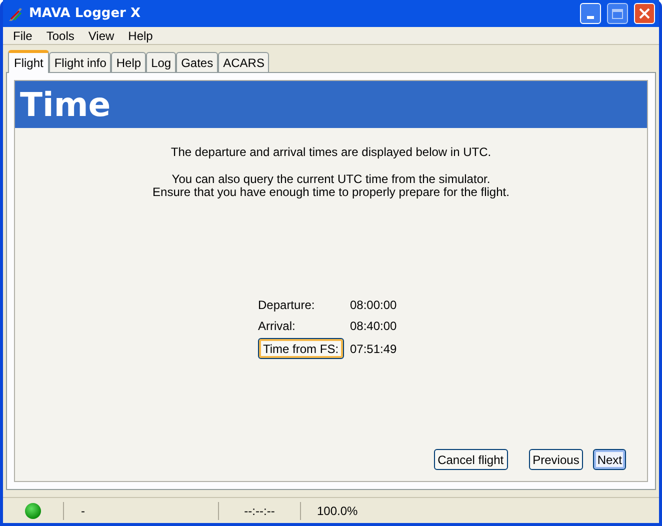 The image size is (662, 526). Describe the element at coordinates (609, 459) in the screenshot. I see `nav-button: Next` at that location.